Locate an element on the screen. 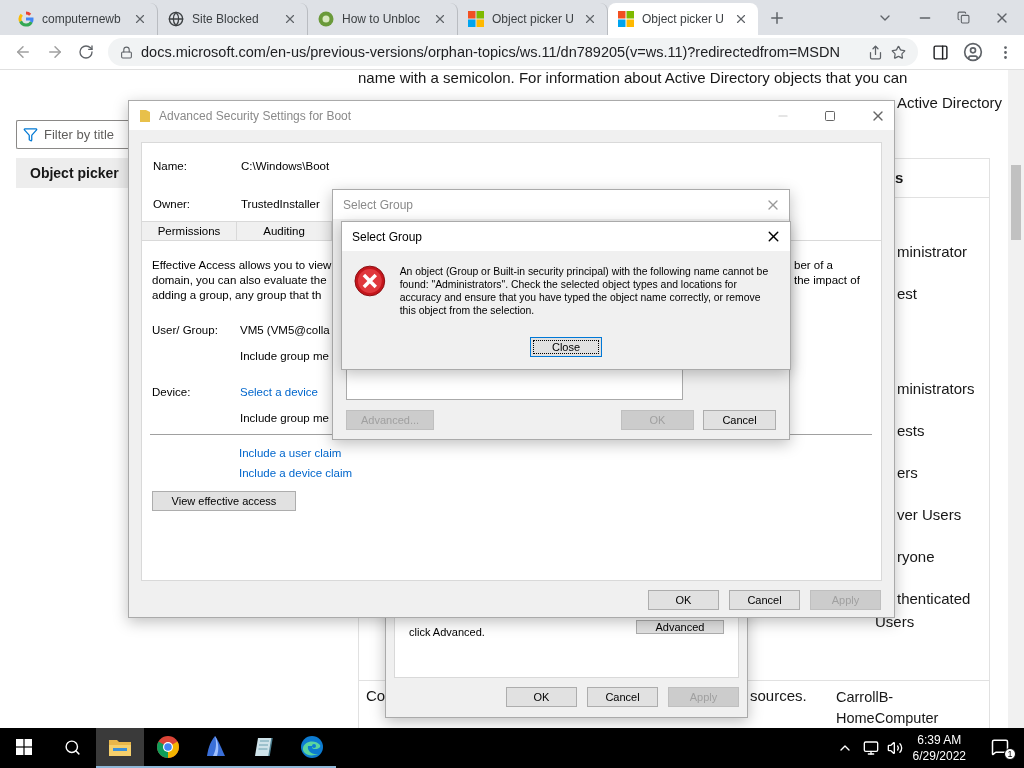 This screenshot has height=768, width=1024. notepad-icon is located at coordinates (264, 747).